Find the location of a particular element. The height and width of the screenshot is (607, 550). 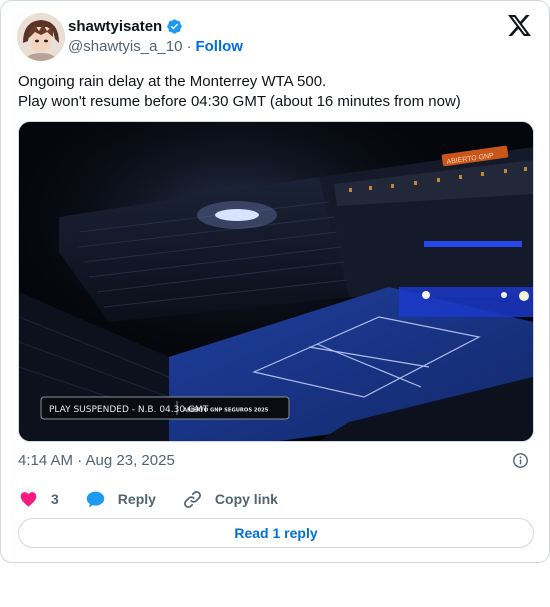

author-handle-row: @shawtyis_a_10 · Follow is located at coordinates (155, 46).